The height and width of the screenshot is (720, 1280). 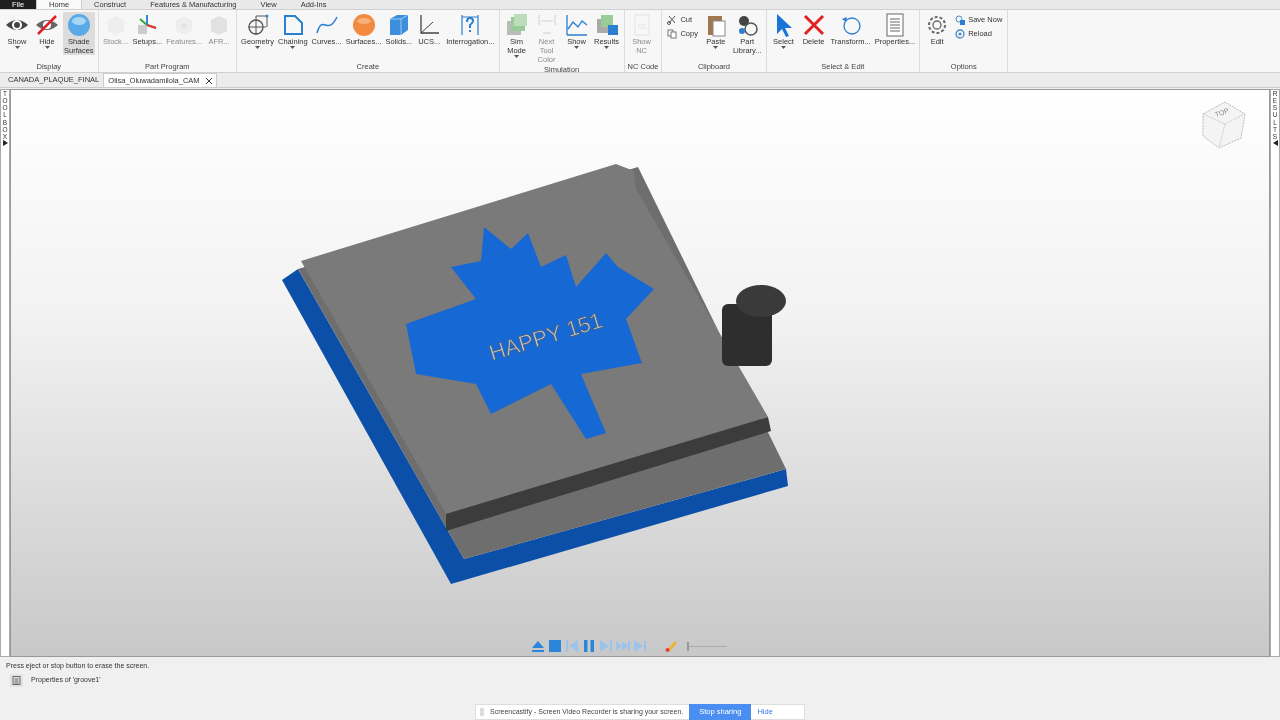 What do you see at coordinates (707, 646) in the screenshot?
I see `speed-slider` at bounding box center [707, 646].